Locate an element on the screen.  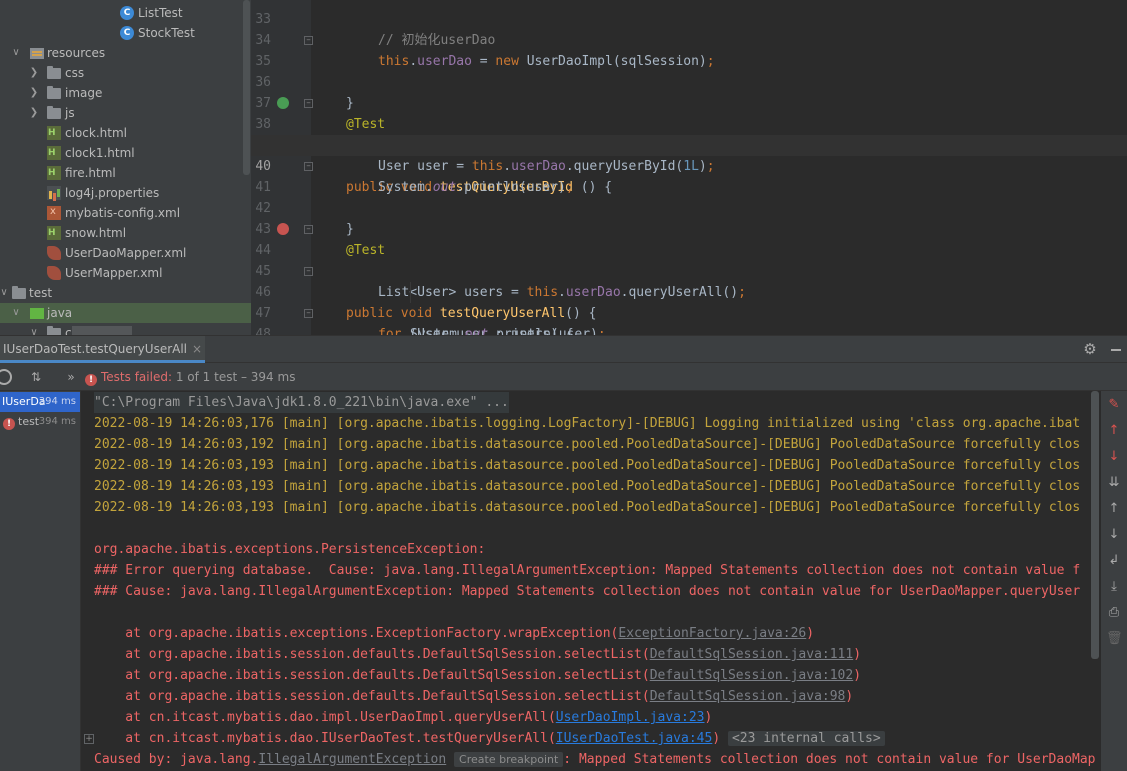
trash-icon: 🗑 is located at coordinates (1114, 639).